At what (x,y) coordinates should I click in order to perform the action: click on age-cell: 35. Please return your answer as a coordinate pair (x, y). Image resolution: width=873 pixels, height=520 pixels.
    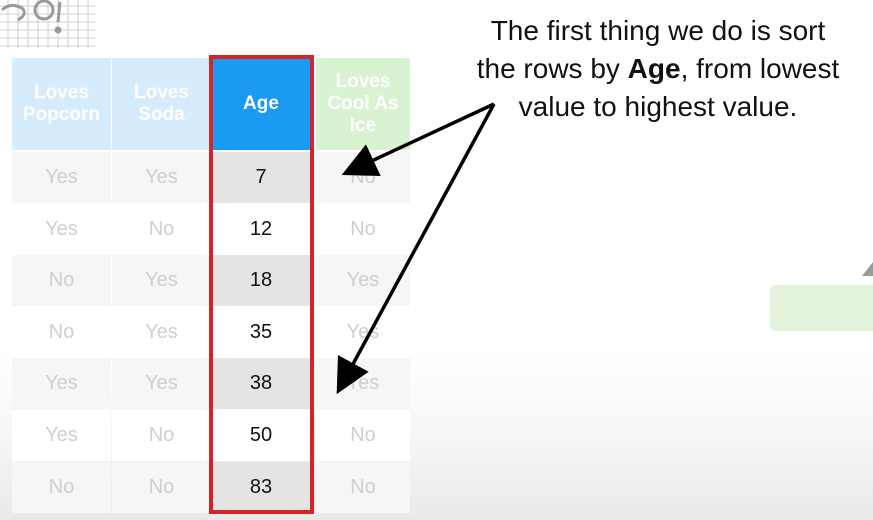
    Looking at the image, I should click on (261, 332).